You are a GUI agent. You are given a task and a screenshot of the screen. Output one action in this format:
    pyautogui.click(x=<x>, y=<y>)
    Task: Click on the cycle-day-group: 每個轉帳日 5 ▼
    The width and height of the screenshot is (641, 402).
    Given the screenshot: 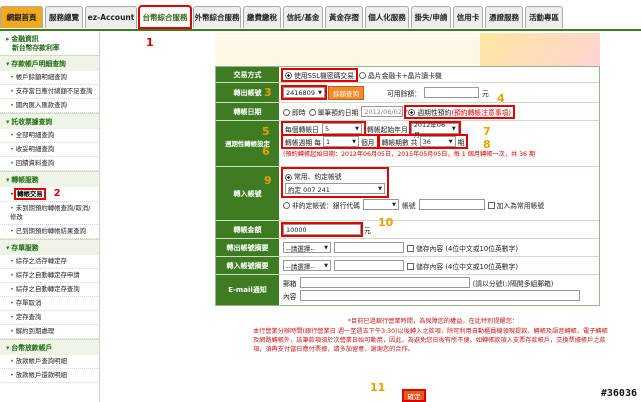 What is the action you would take?
    pyautogui.click(x=323, y=128)
    